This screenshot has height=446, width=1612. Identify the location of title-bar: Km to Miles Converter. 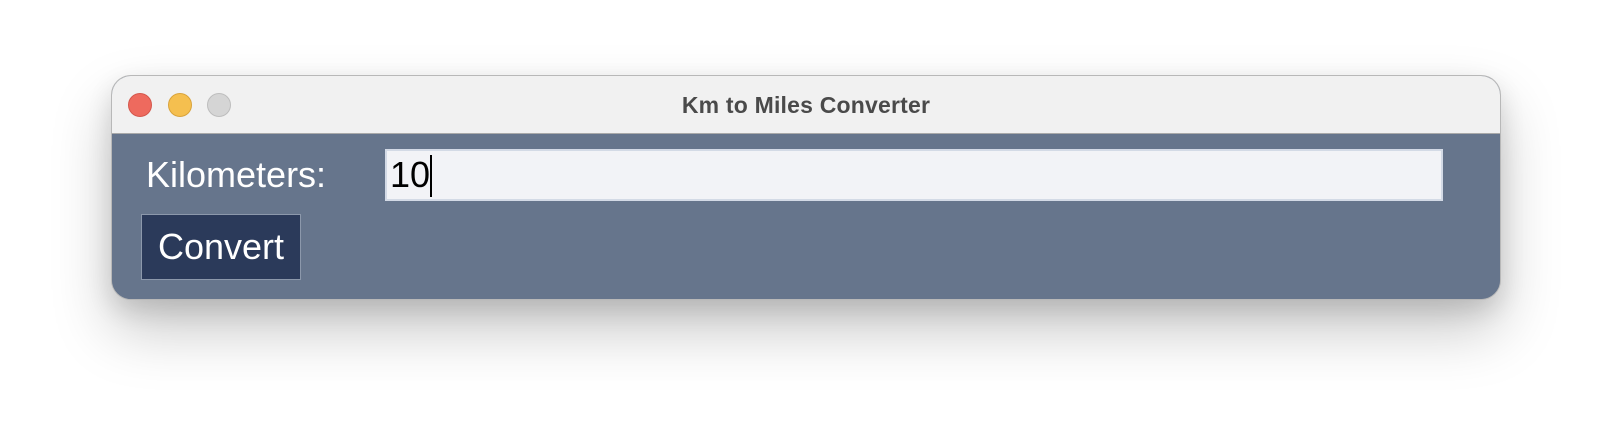
(806, 105).